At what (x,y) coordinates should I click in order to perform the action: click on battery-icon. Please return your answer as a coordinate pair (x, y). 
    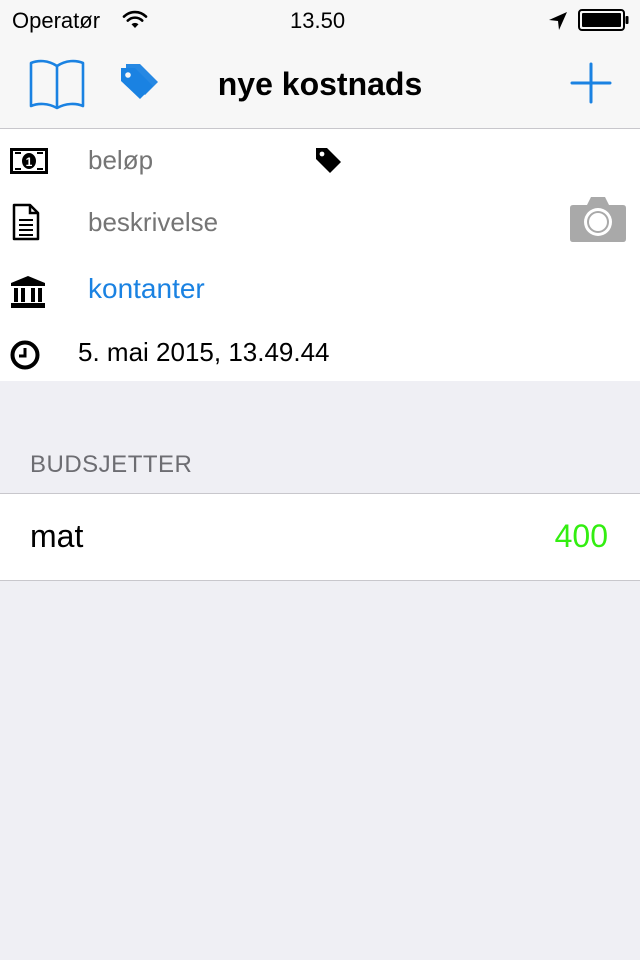
    Looking at the image, I should click on (604, 22).